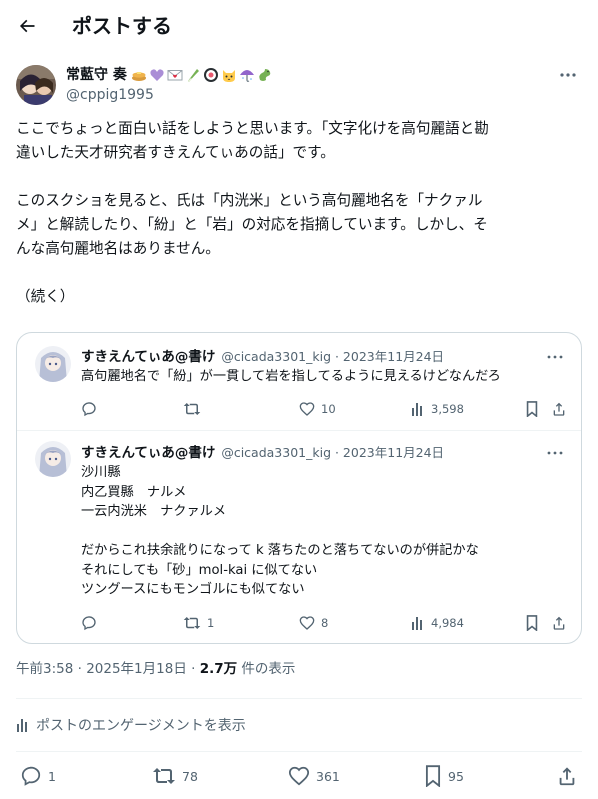 The height and width of the screenshot is (799, 598). I want to click on bookmark-count: 95, so click(456, 776).